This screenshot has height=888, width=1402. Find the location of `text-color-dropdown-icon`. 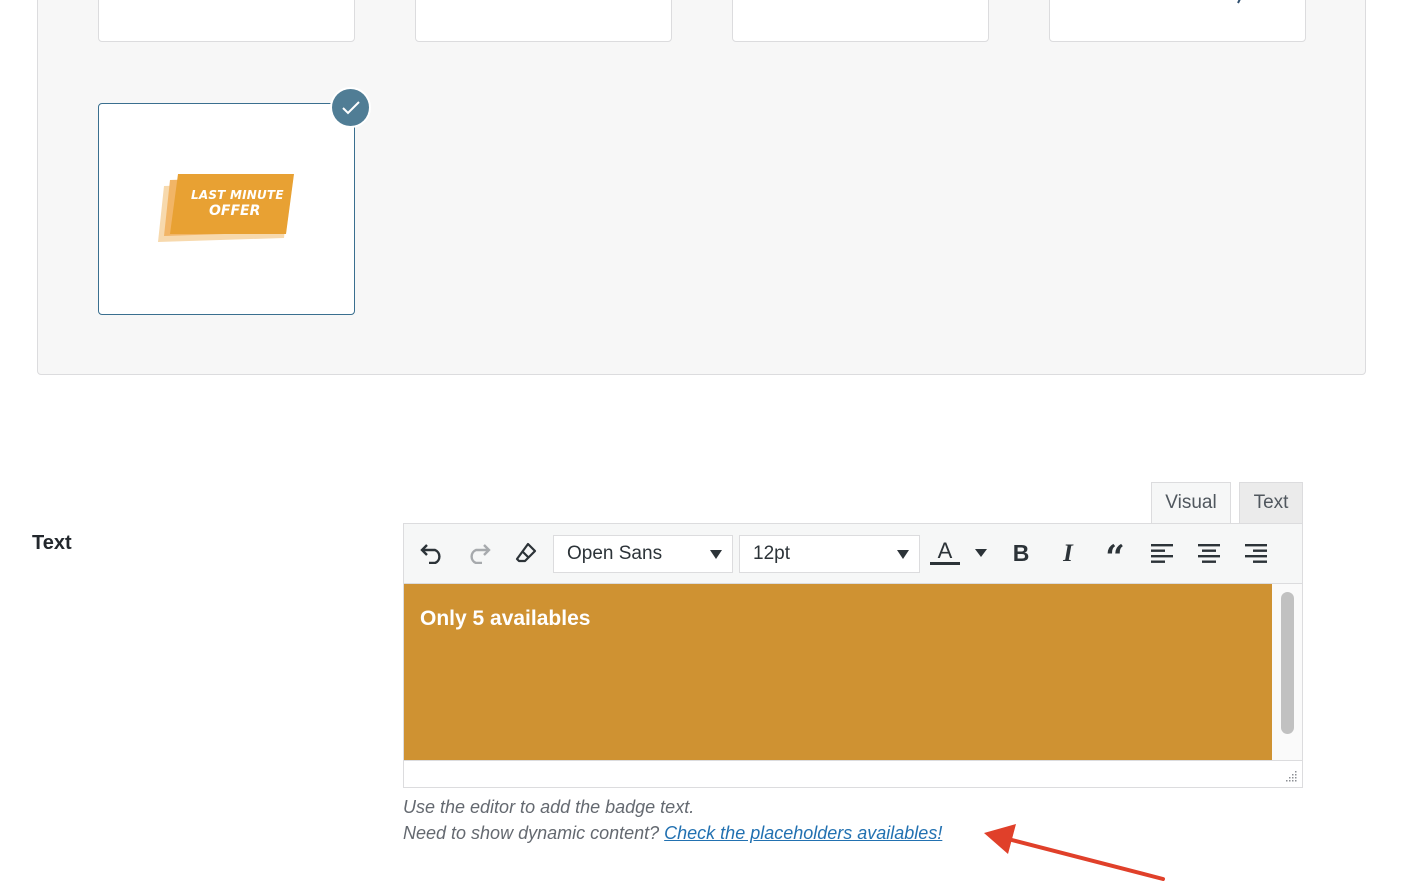

text-color-dropdown-icon is located at coordinates (981, 553).